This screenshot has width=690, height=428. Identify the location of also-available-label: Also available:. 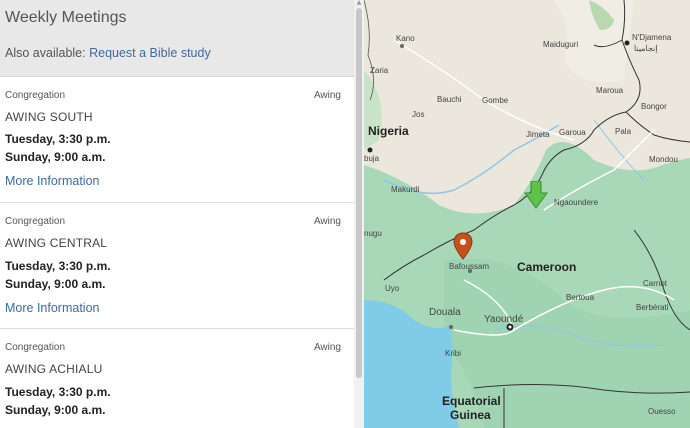
(45, 53).